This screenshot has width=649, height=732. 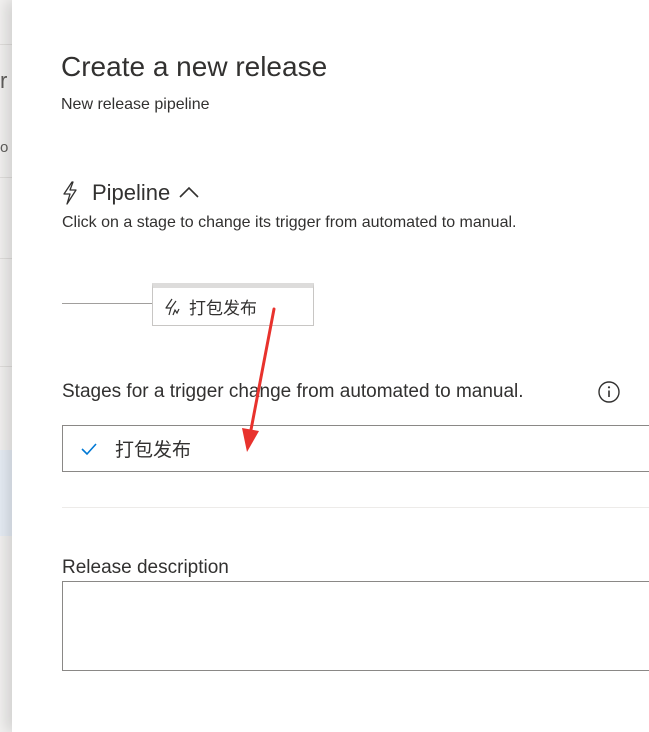 I want to click on background-selected-row, so click(x=6, y=493).